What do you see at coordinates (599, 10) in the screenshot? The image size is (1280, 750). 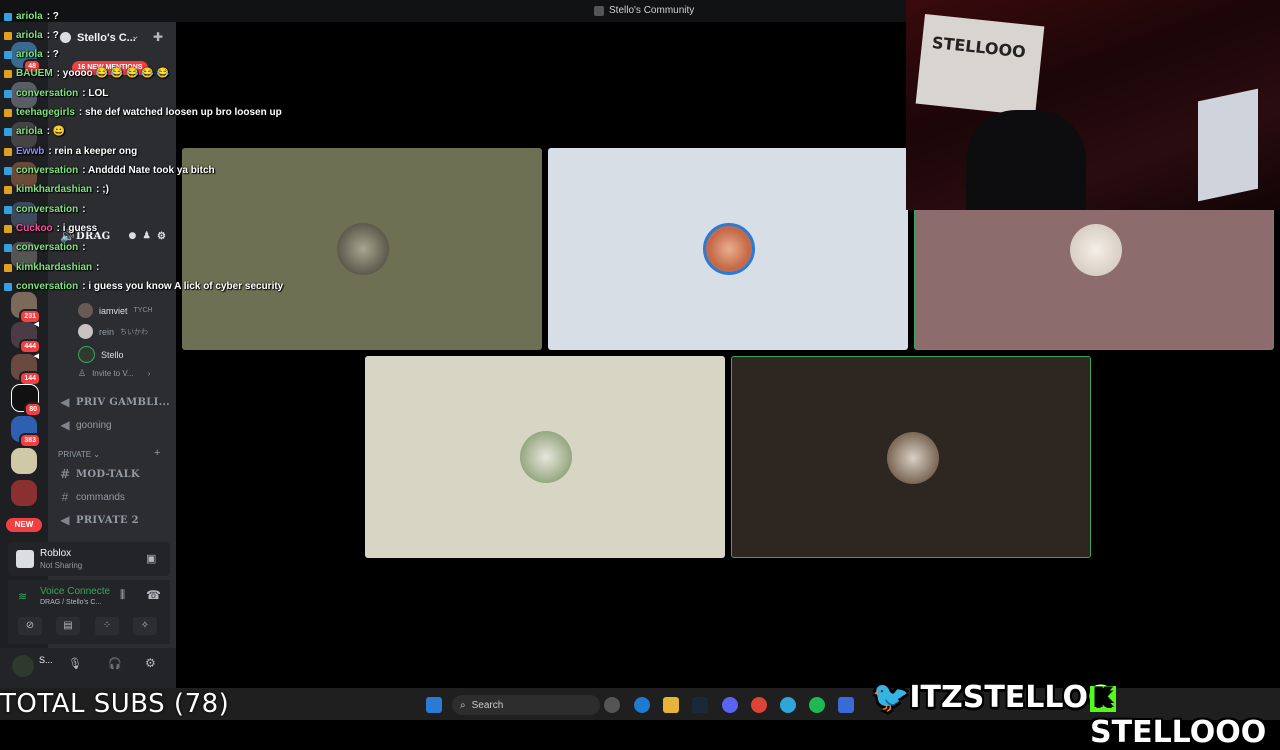 I see `server-icon` at bounding box center [599, 10].